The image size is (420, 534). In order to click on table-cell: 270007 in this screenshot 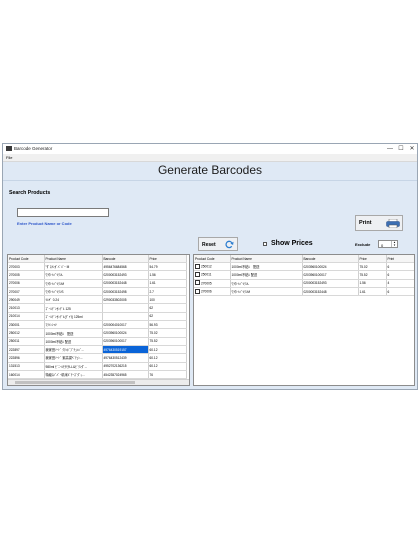, I will do `click(26, 292)`.